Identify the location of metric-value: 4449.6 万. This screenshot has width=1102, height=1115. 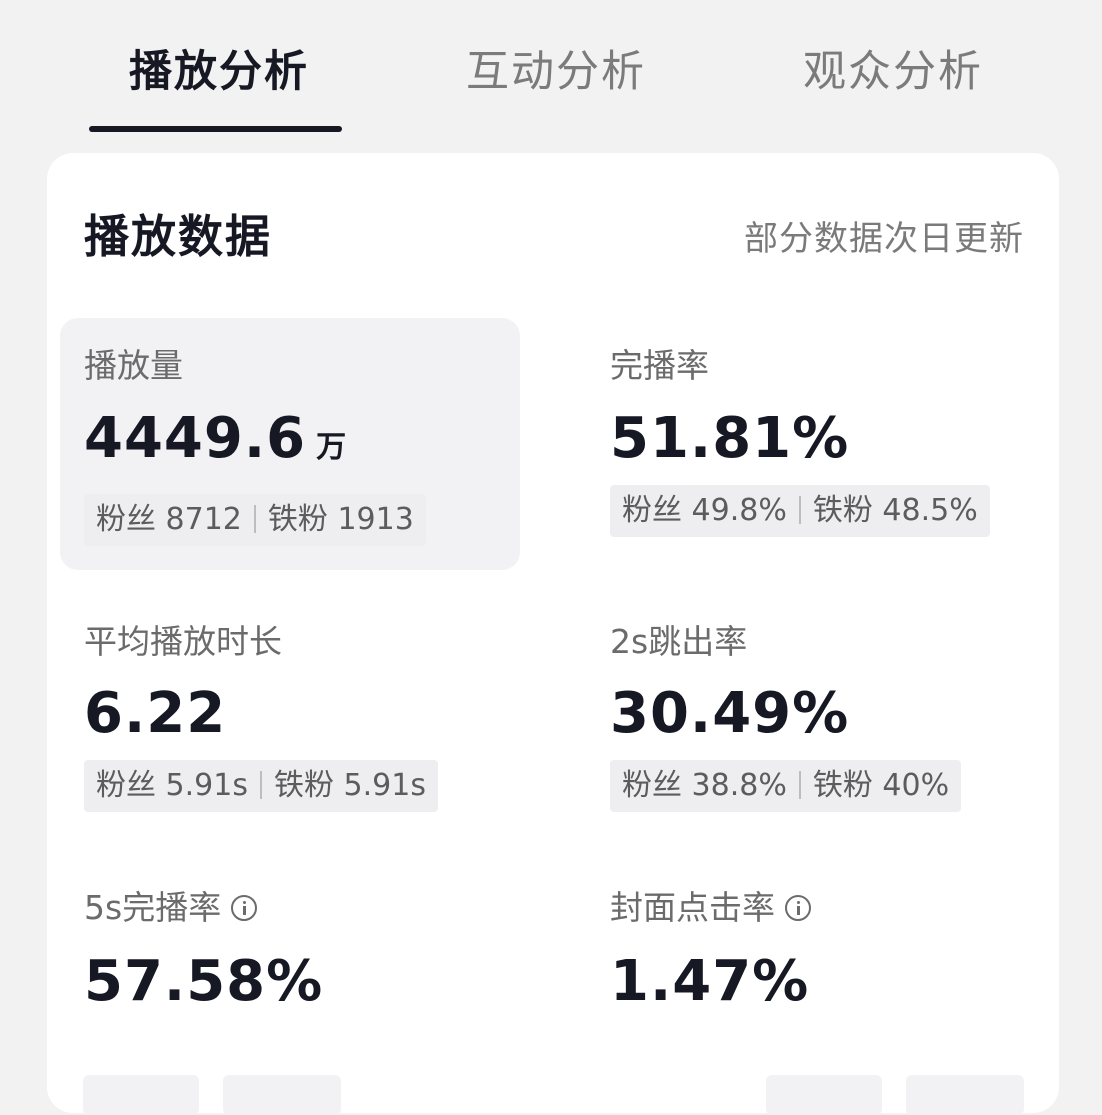
(215, 443).